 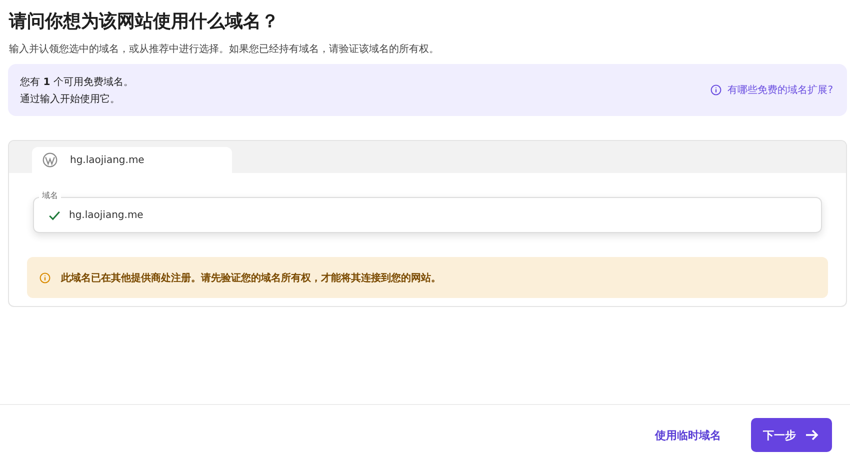 I want to click on banner-text: 通过输入开始使用它。, so click(x=70, y=99).